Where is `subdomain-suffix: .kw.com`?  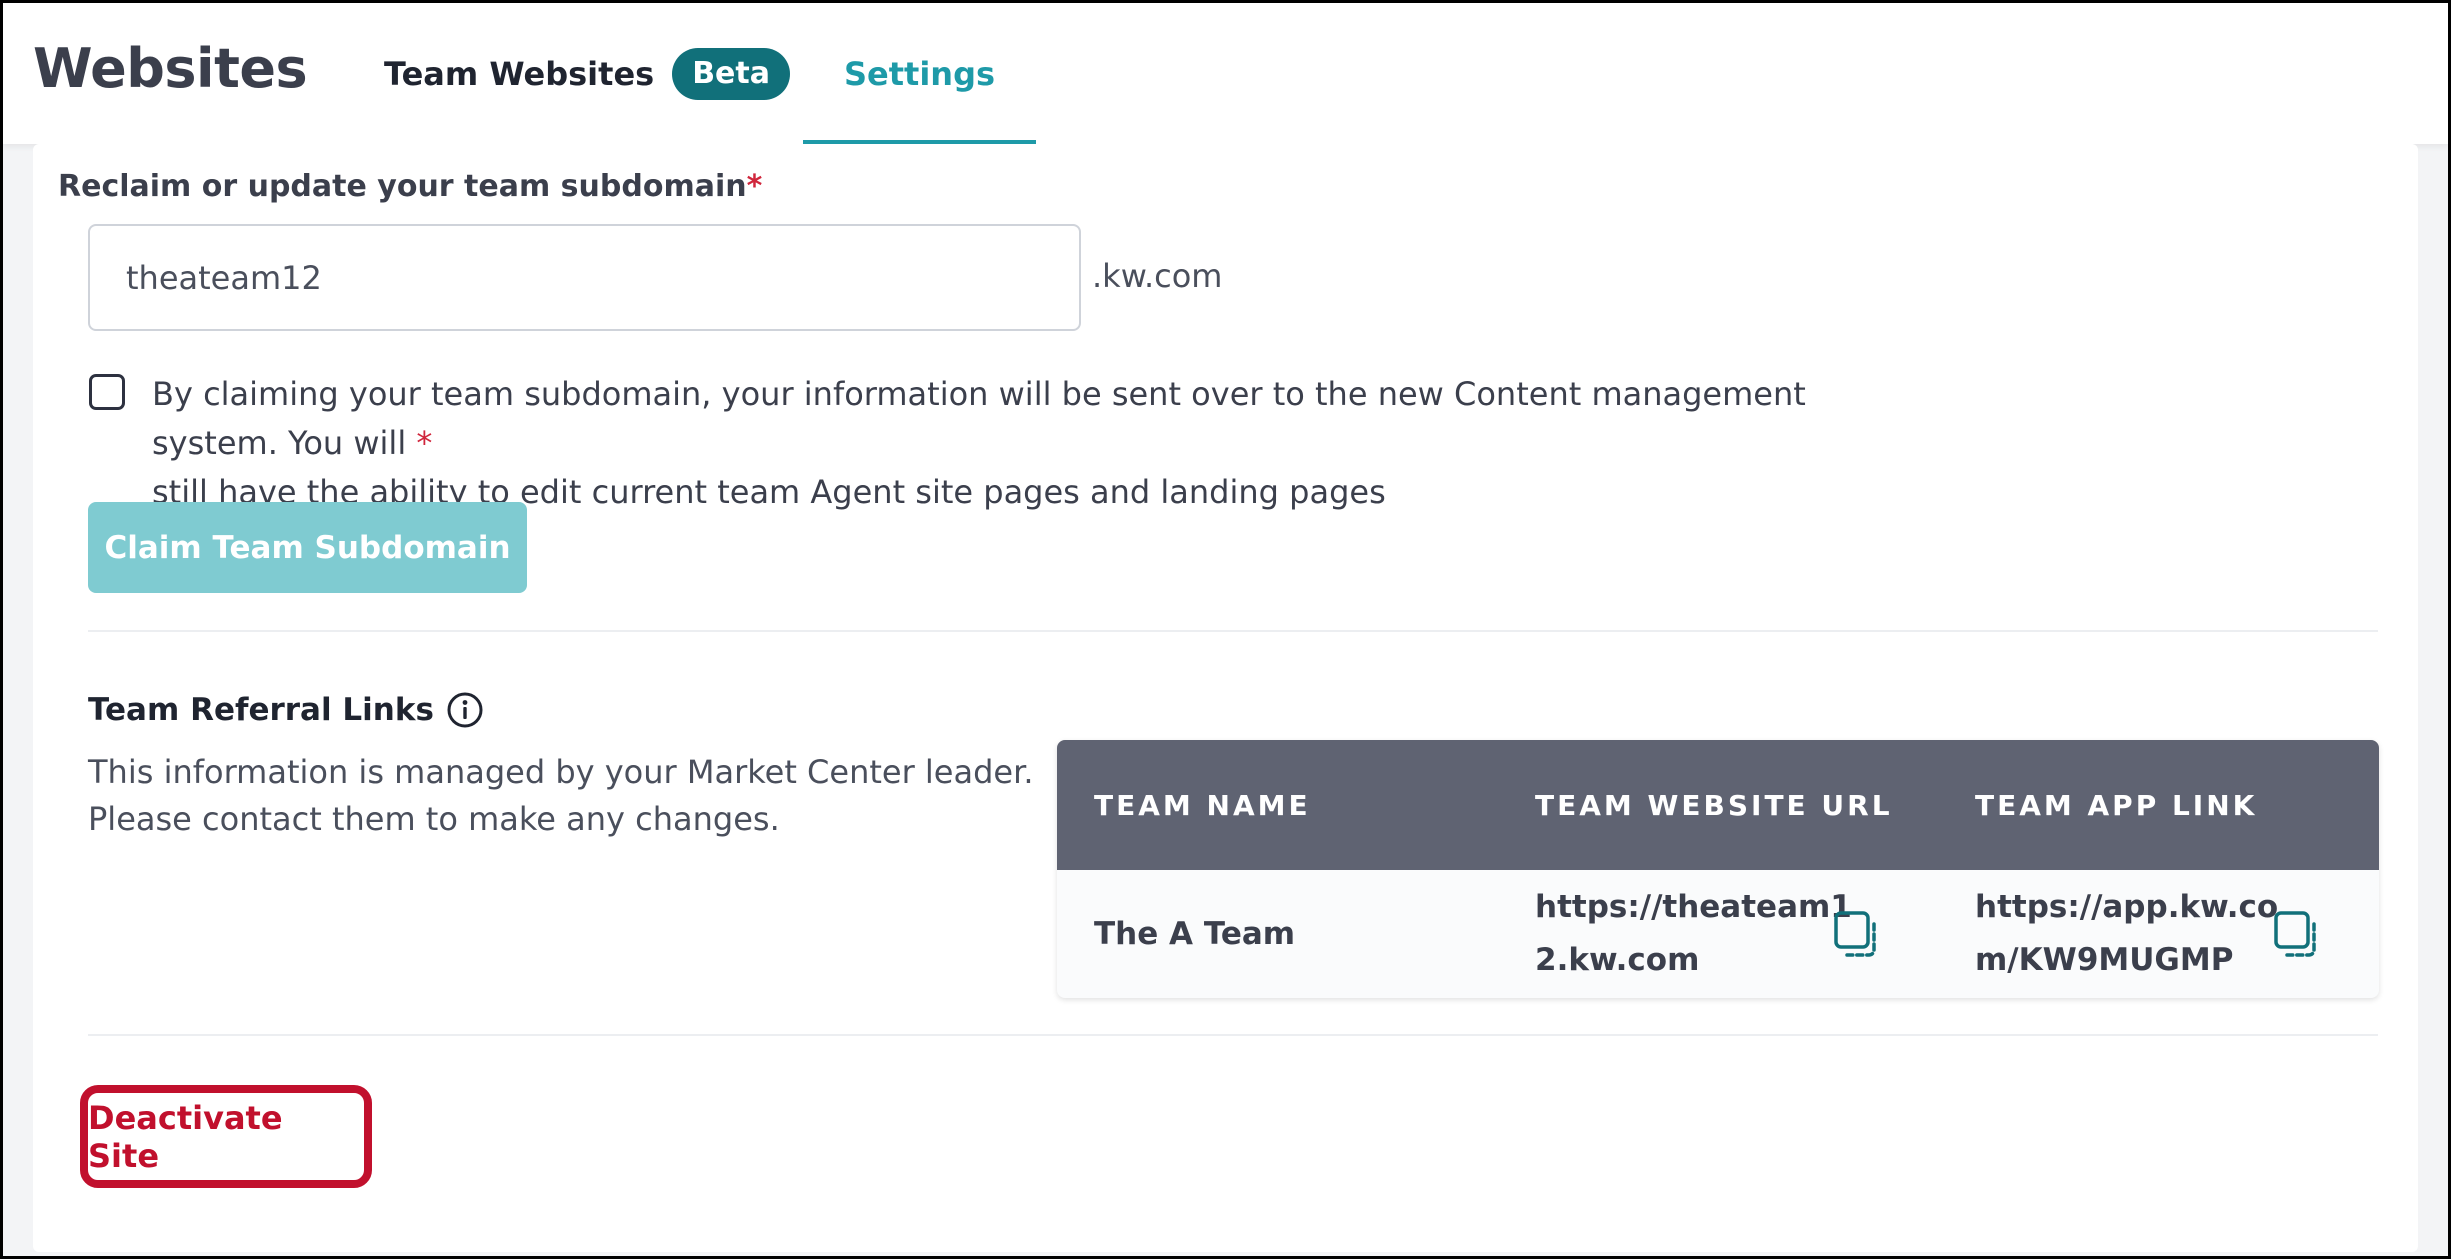
subdomain-suffix: .kw.com is located at coordinates (1157, 276).